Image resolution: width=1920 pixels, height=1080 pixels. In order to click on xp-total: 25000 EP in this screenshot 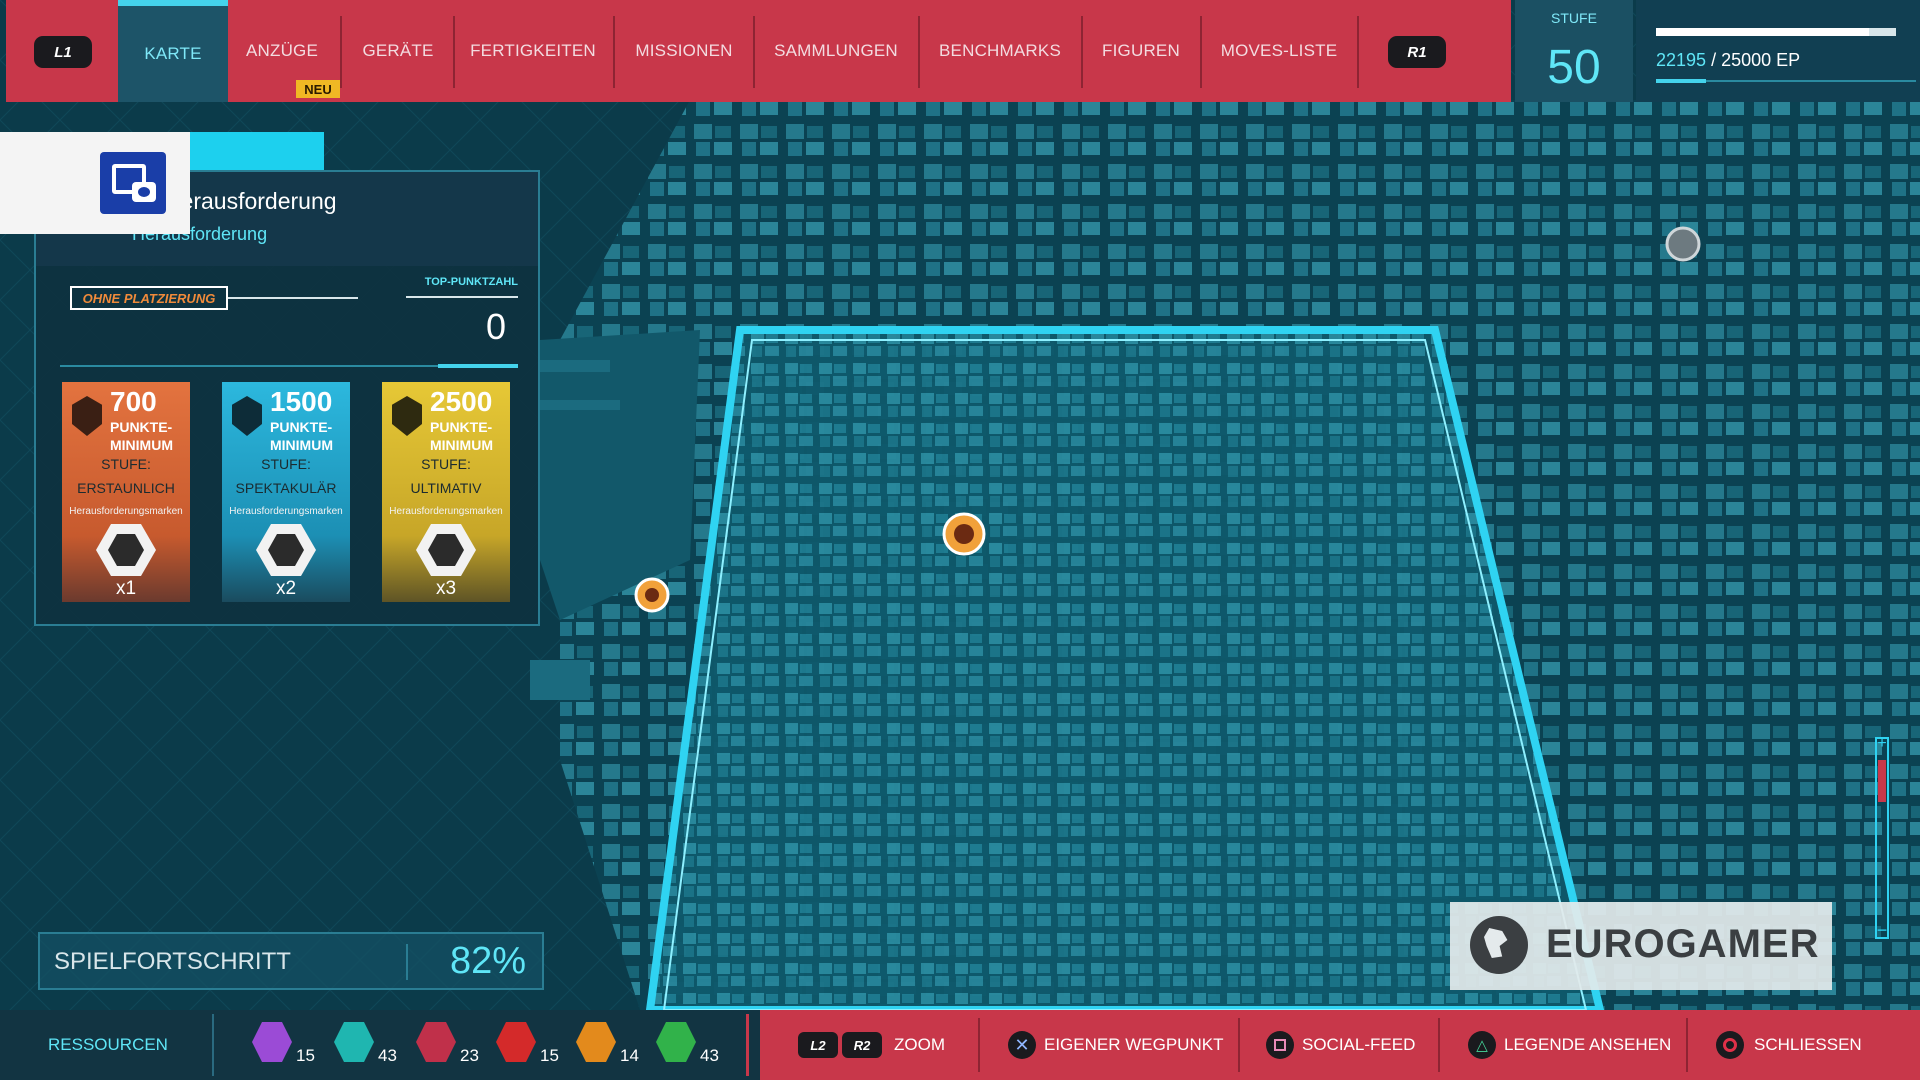, I will do `click(1761, 60)`.